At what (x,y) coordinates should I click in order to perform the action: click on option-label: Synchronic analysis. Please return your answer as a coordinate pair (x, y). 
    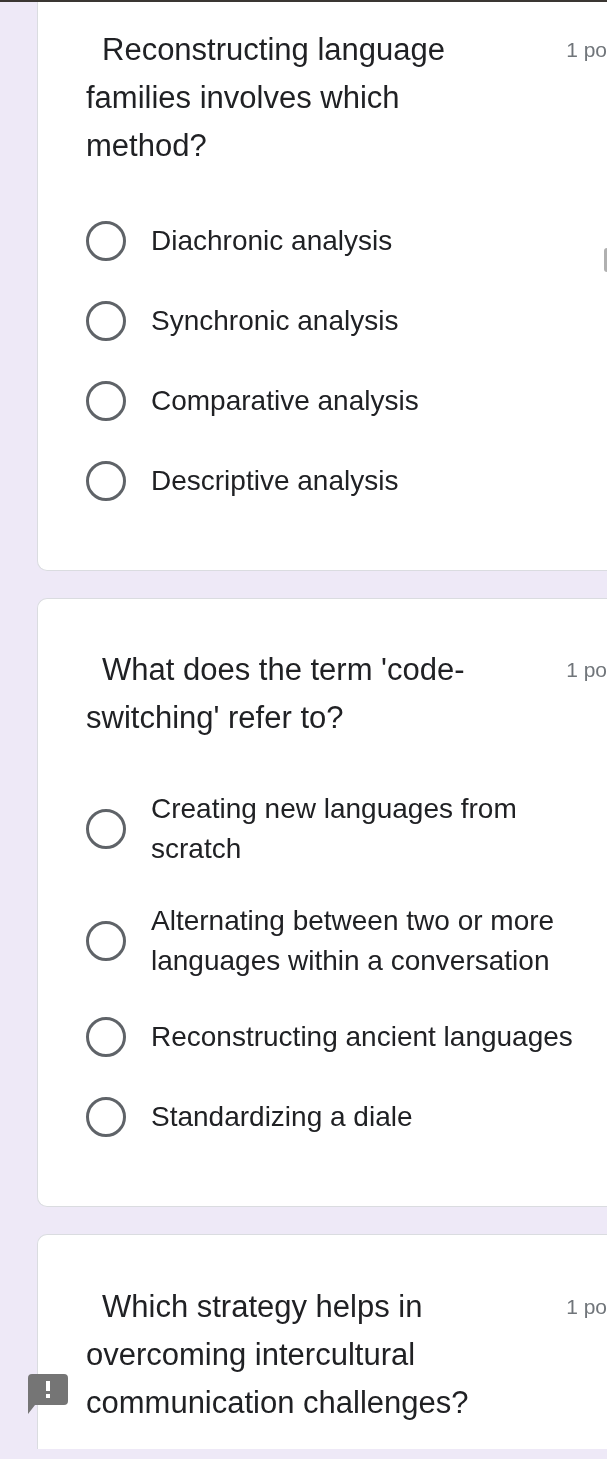
    Looking at the image, I should click on (275, 321).